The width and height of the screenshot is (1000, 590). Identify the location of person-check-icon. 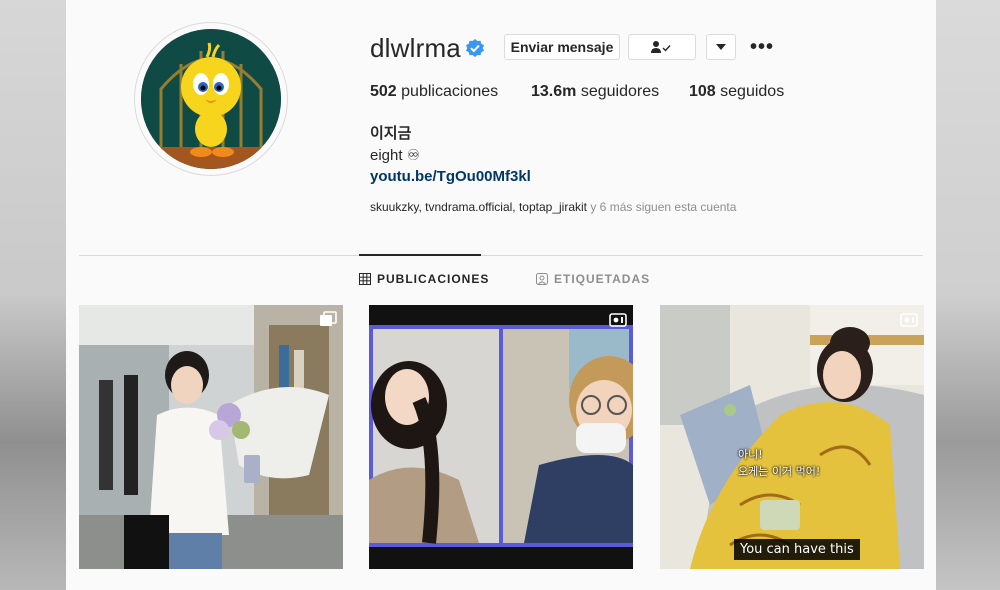
(661, 47).